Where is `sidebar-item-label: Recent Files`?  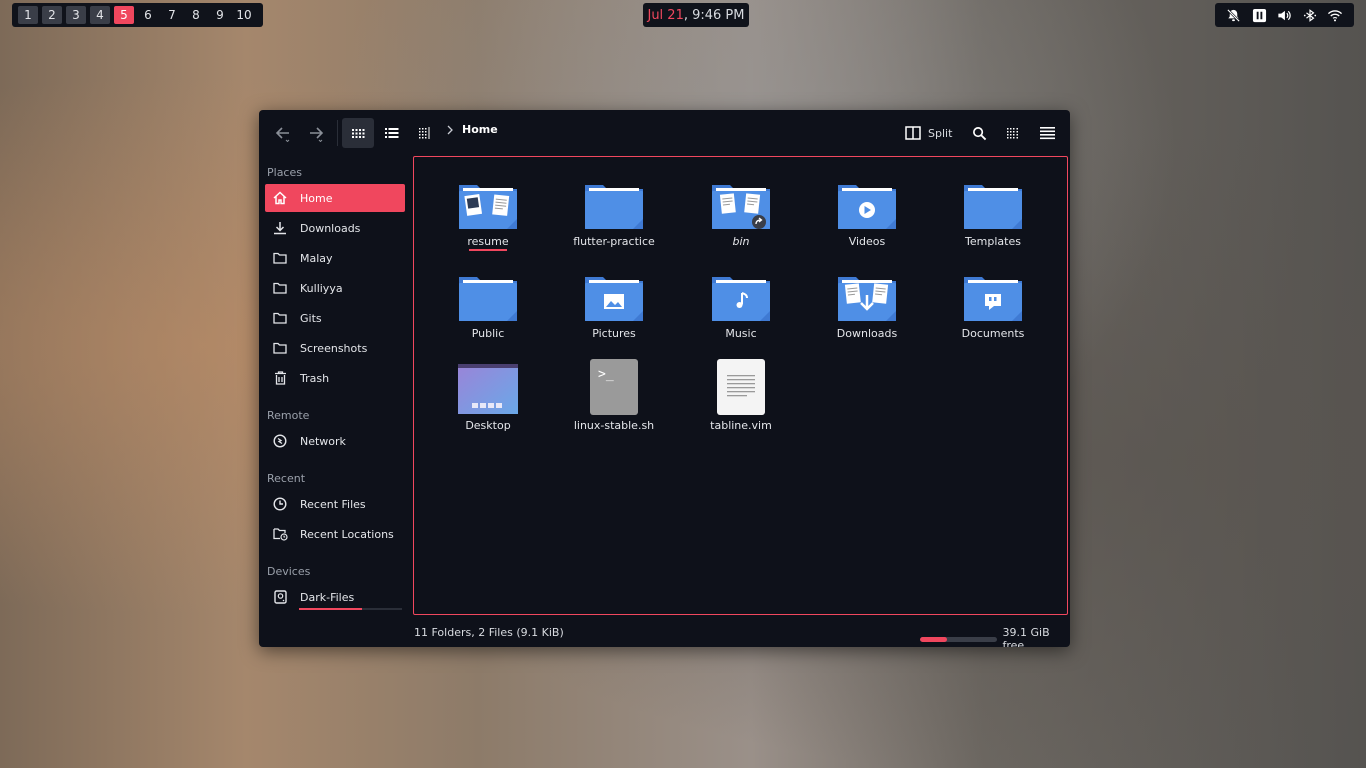 sidebar-item-label: Recent Files is located at coordinates (333, 504).